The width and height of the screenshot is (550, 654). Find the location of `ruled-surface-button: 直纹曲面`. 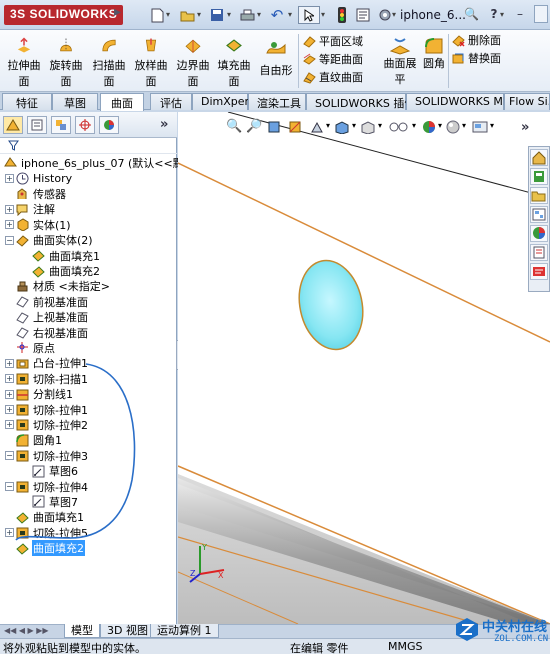

ruled-surface-button: 直纹曲面 is located at coordinates (340, 77).